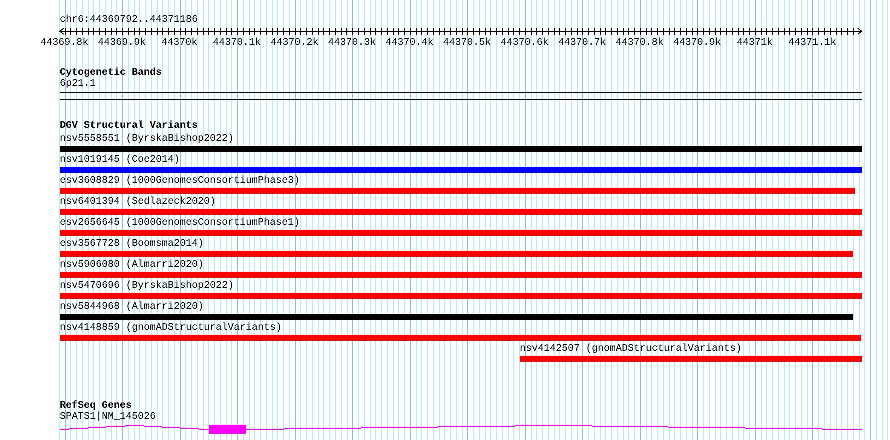  What do you see at coordinates (467, 43) in the screenshot?
I see `tick-label: 44370.5k` at bounding box center [467, 43].